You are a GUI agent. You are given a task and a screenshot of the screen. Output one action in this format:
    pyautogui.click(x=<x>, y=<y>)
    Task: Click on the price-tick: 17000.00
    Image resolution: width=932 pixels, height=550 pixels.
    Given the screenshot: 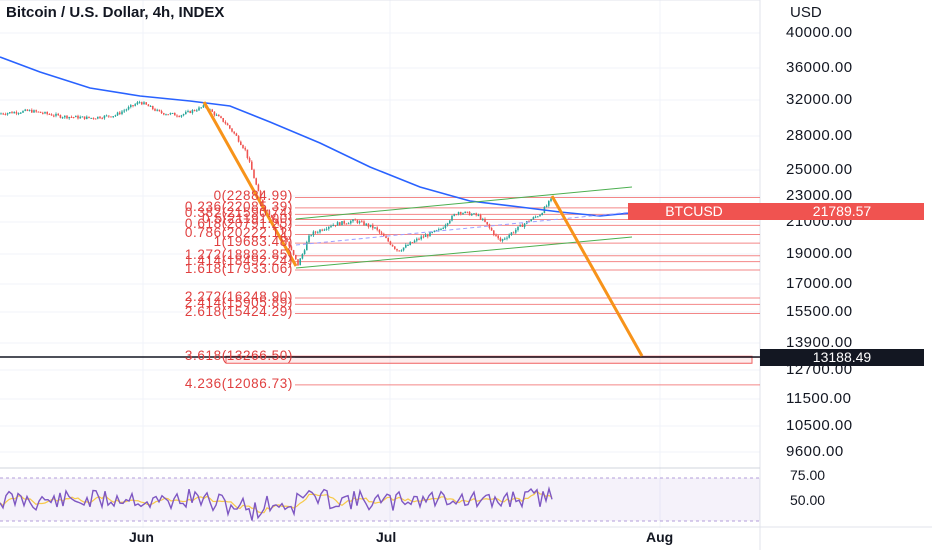 What is the action you would take?
    pyautogui.click(x=819, y=283)
    